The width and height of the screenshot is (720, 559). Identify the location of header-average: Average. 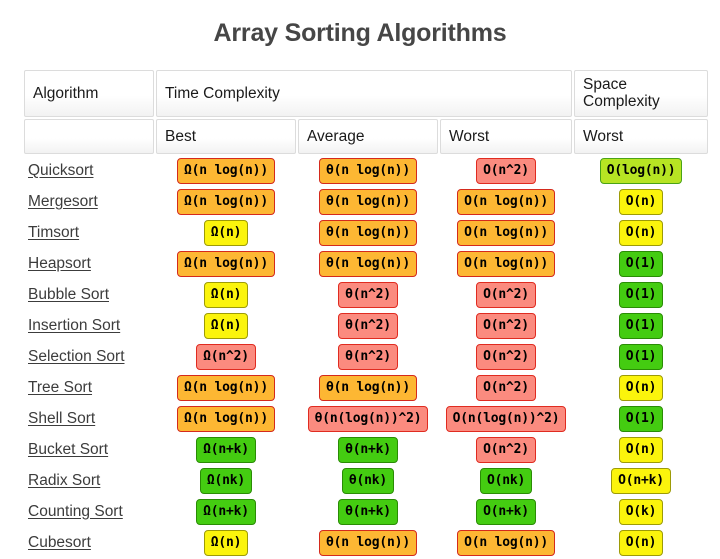
(368, 137).